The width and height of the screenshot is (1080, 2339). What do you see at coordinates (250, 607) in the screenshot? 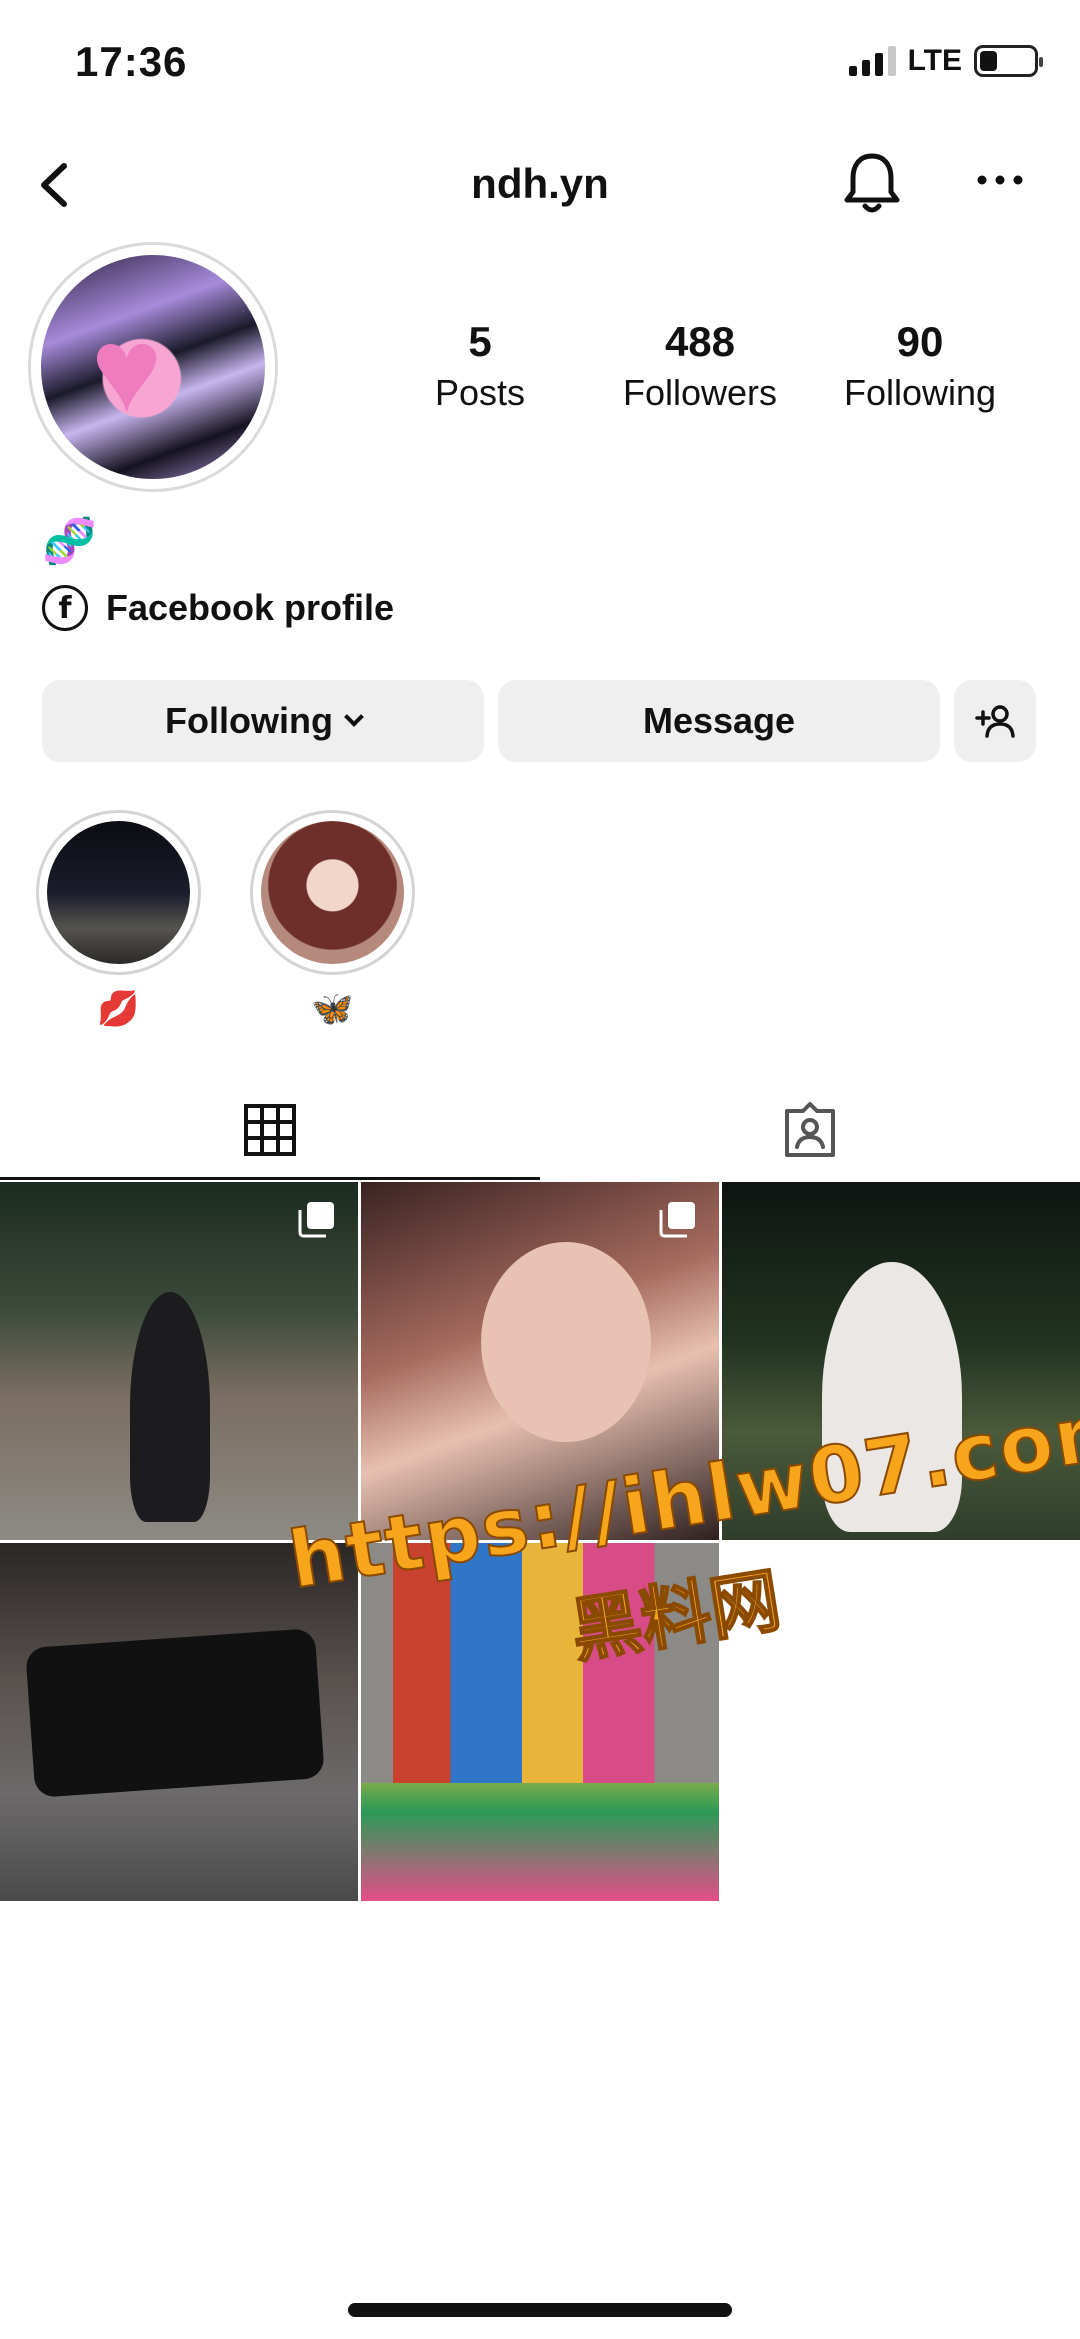
I see `facebook-profile-label: Facebook profile` at bounding box center [250, 607].